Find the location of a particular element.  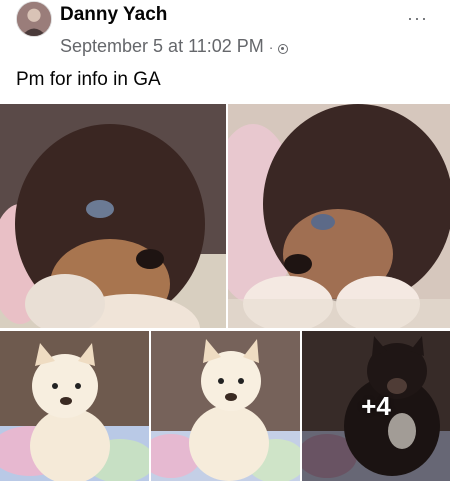

post-header: Danny Yach September 5 at 11:02 PM · ··· is located at coordinates (225, 32).